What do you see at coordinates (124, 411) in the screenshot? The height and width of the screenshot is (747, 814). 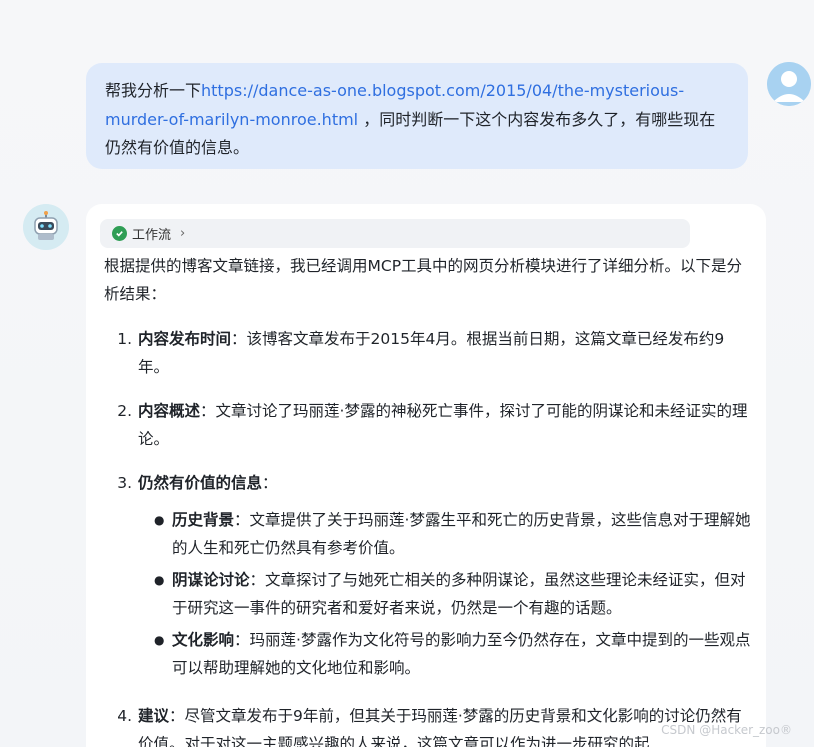 I see `list-number: 2.` at bounding box center [124, 411].